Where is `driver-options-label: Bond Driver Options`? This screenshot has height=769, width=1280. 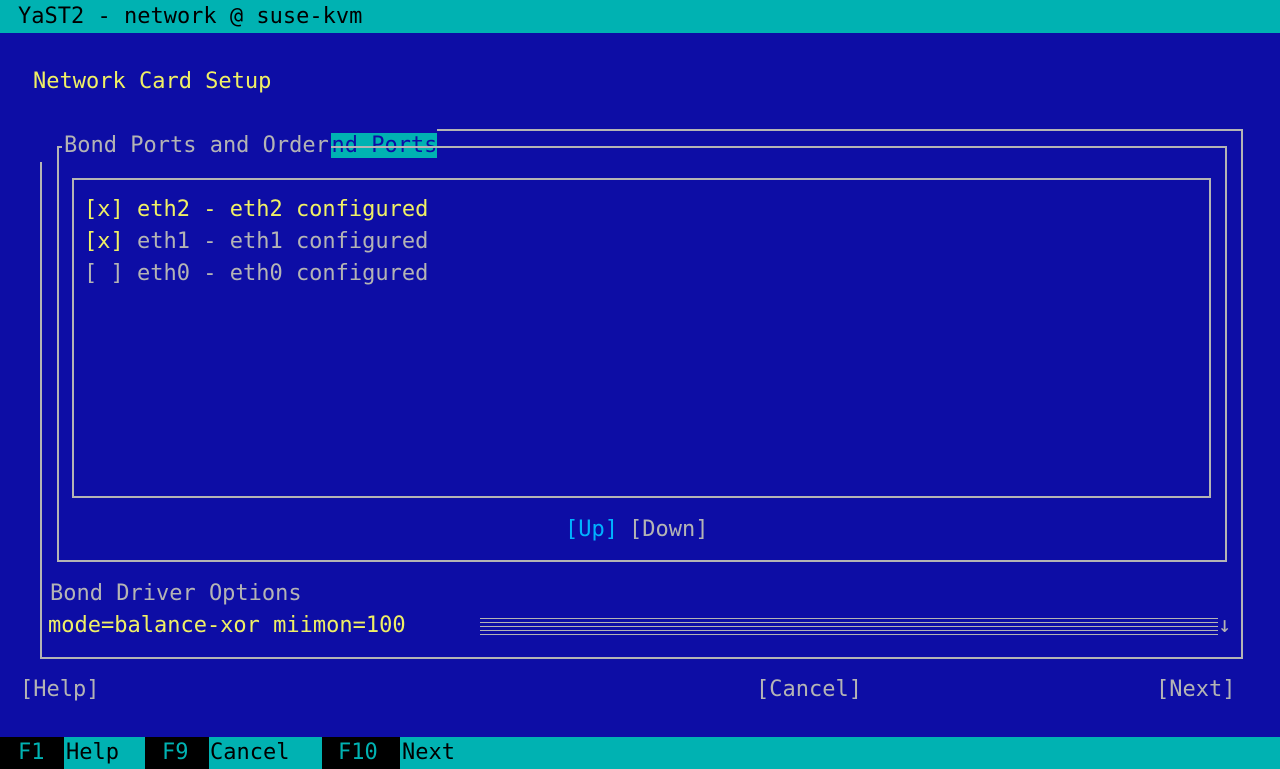
driver-options-label: Bond Driver Options is located at coordinates (176, 593).